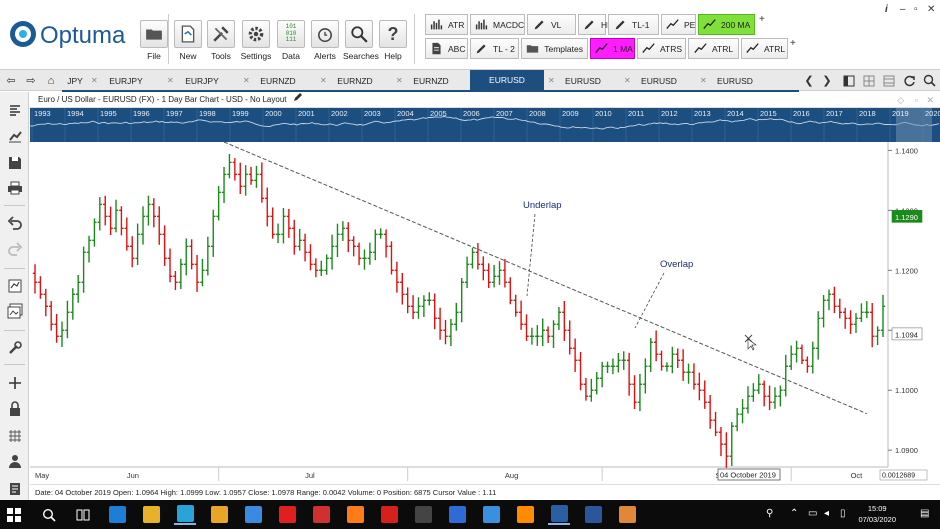 This screenshot has width=940, height=529. Describe the element at coordinates (11, 80) in the screenshot. I see `back-icon: ⇦` at that location.